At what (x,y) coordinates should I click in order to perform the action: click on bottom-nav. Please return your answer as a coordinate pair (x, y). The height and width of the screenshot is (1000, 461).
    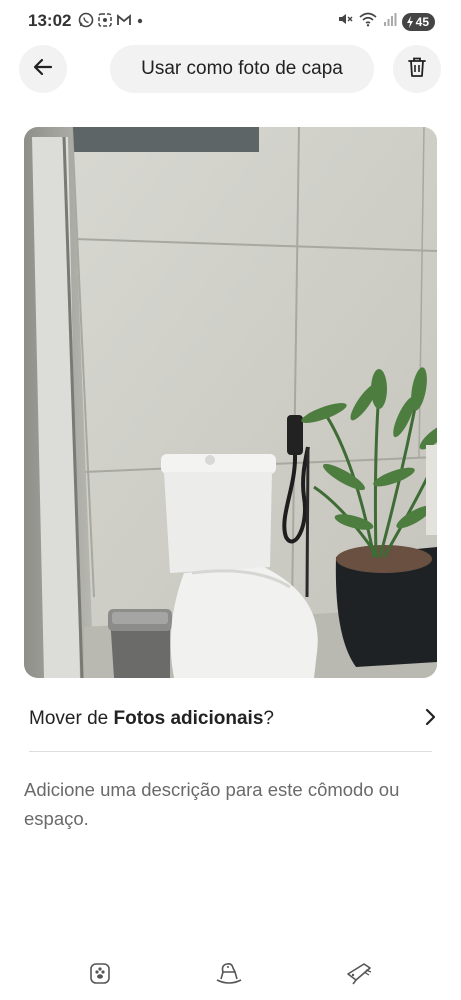
    Looking at the image, I should click on (230, 972).